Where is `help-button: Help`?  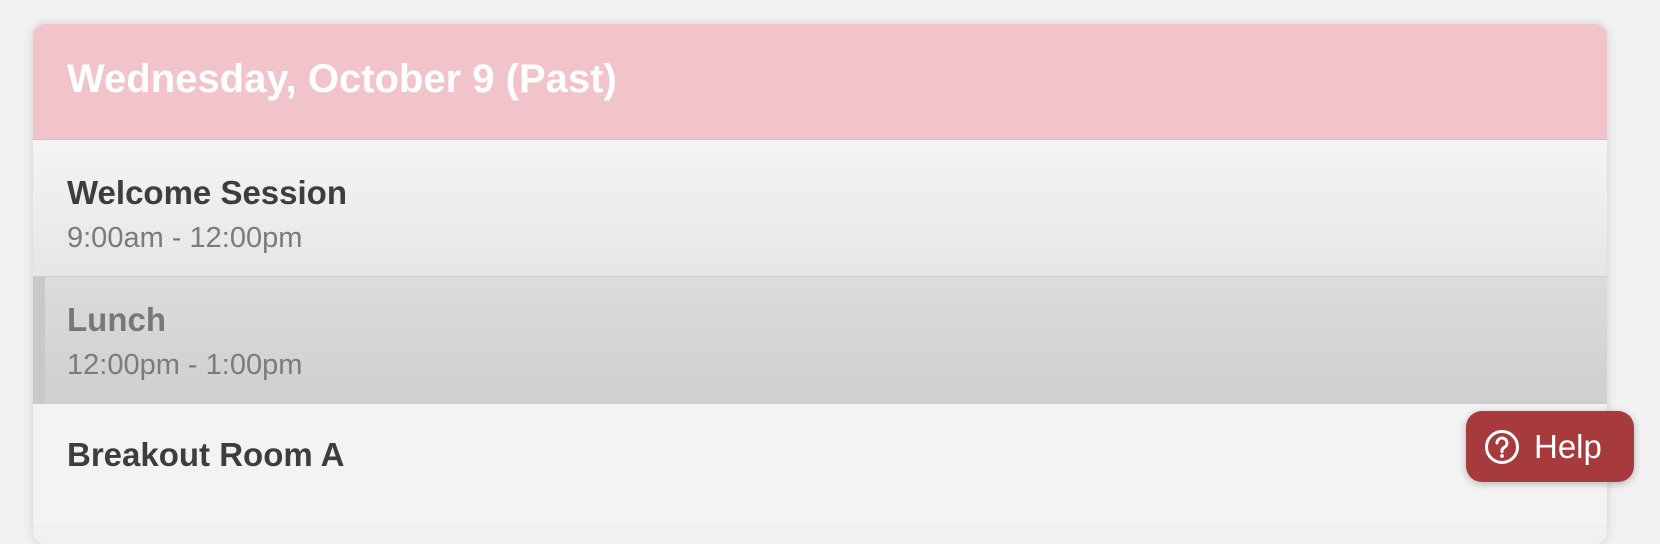 help-button: Help is located at coordinates (1550, 446).